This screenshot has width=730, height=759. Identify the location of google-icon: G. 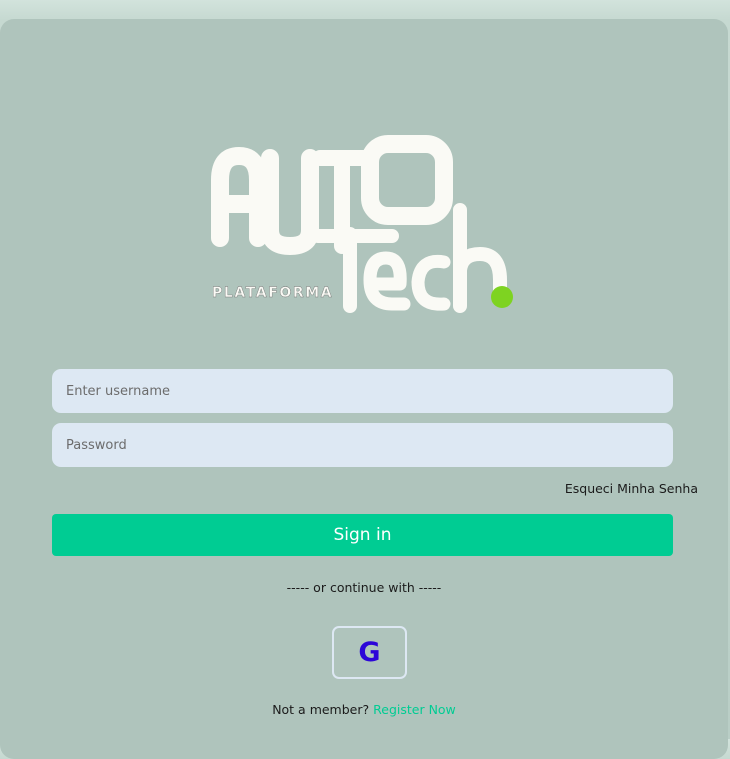
(369, 652).